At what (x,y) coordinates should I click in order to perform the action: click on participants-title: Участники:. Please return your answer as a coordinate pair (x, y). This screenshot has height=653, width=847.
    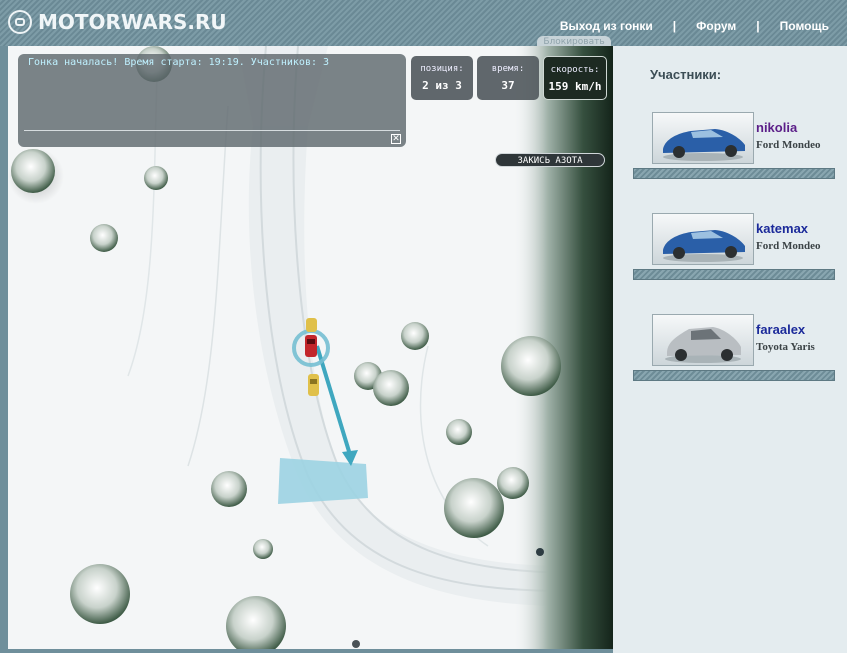
    Looking at the image, I should click on (686, 74).